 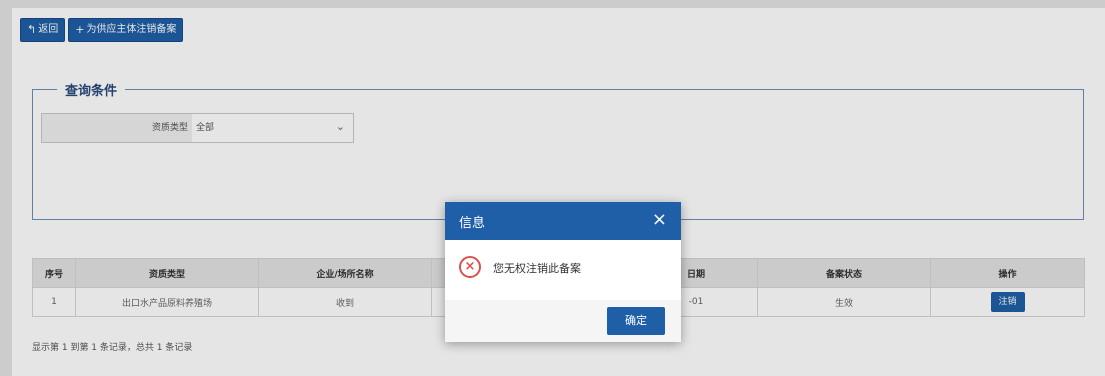 What do you see at coordinates (470, 267) in the screenshot?
I see `error-icon: ×` at bounding box center [470, 267].